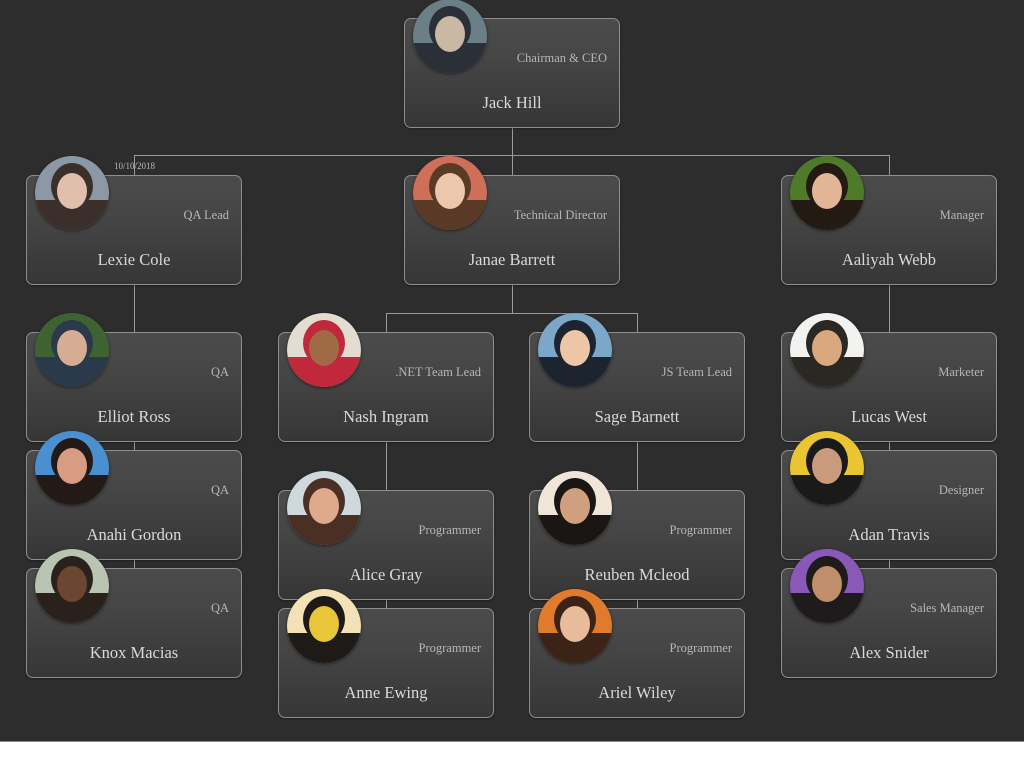 The image size is (1024, 777). I want to click on org-node-alice-gray: Programmer Alice Gray, so click(386, 535).